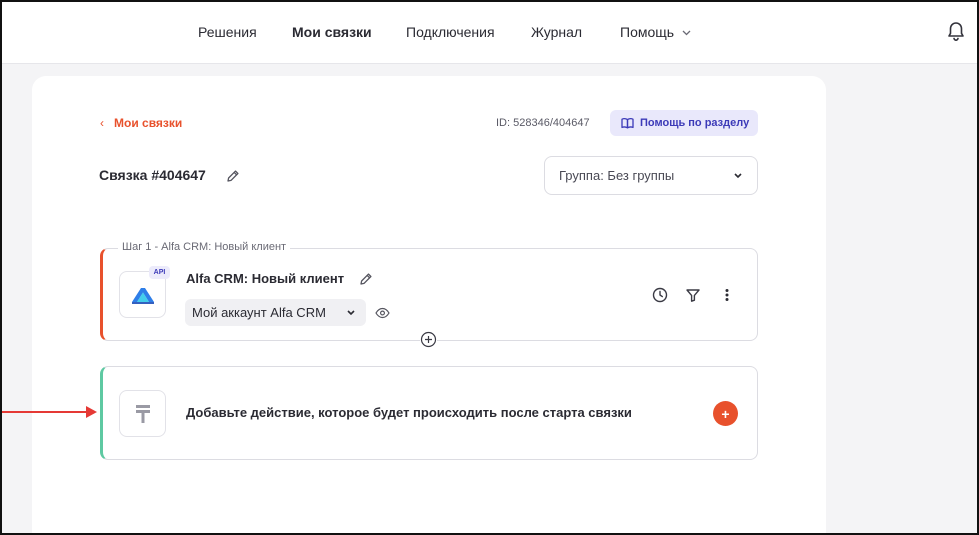 This screenshot has width=979, height=535. I want to click on nav-item-connections: Подключения, so click(450, 32).